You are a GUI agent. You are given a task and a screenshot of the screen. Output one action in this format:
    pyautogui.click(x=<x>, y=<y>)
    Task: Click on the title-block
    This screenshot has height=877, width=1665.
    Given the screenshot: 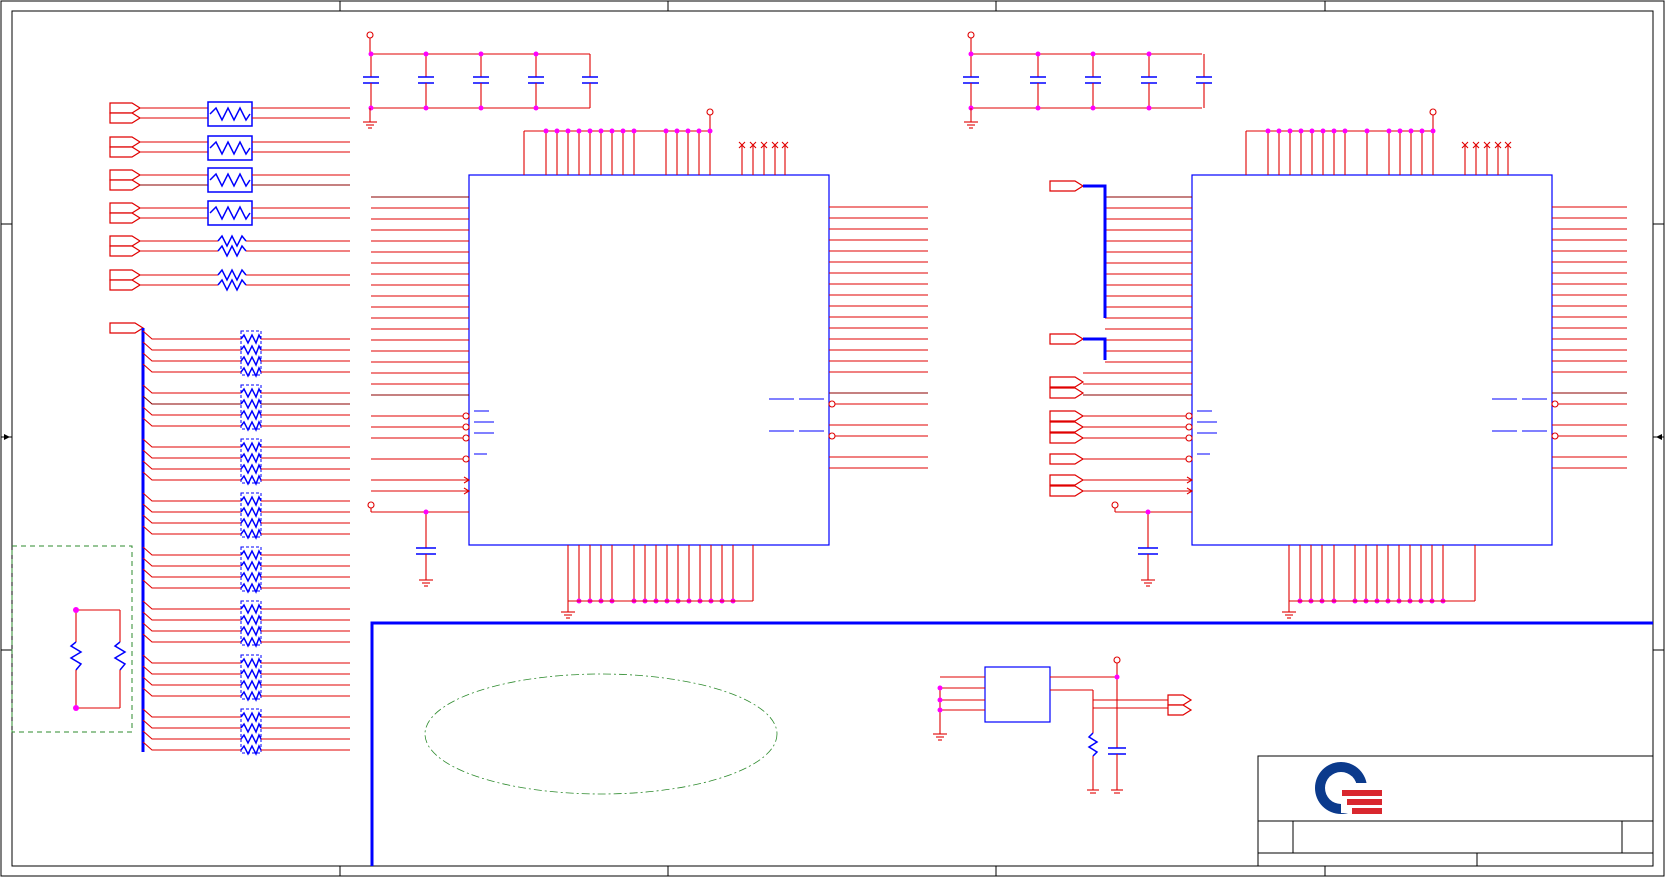 What is the action you would take?
    pyautogui.click(x=1455, y=811)
    